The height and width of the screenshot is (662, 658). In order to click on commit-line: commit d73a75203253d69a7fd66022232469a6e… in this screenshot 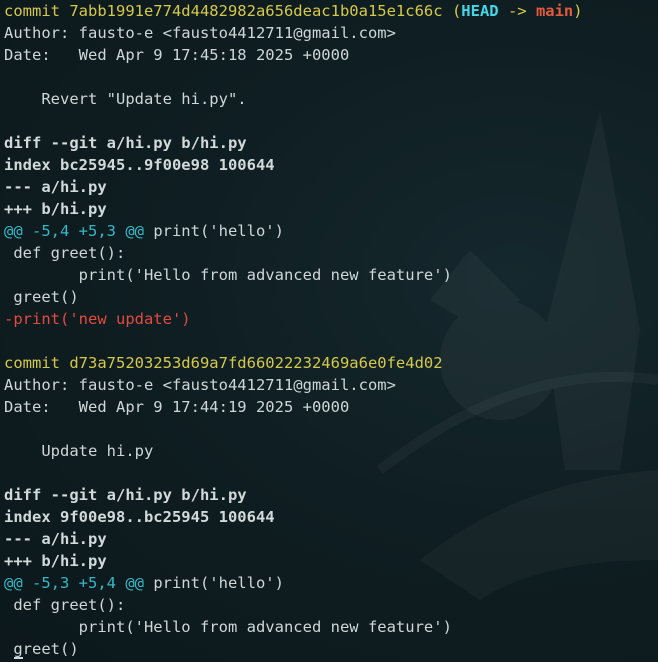, I will do `click(331, 363)`.